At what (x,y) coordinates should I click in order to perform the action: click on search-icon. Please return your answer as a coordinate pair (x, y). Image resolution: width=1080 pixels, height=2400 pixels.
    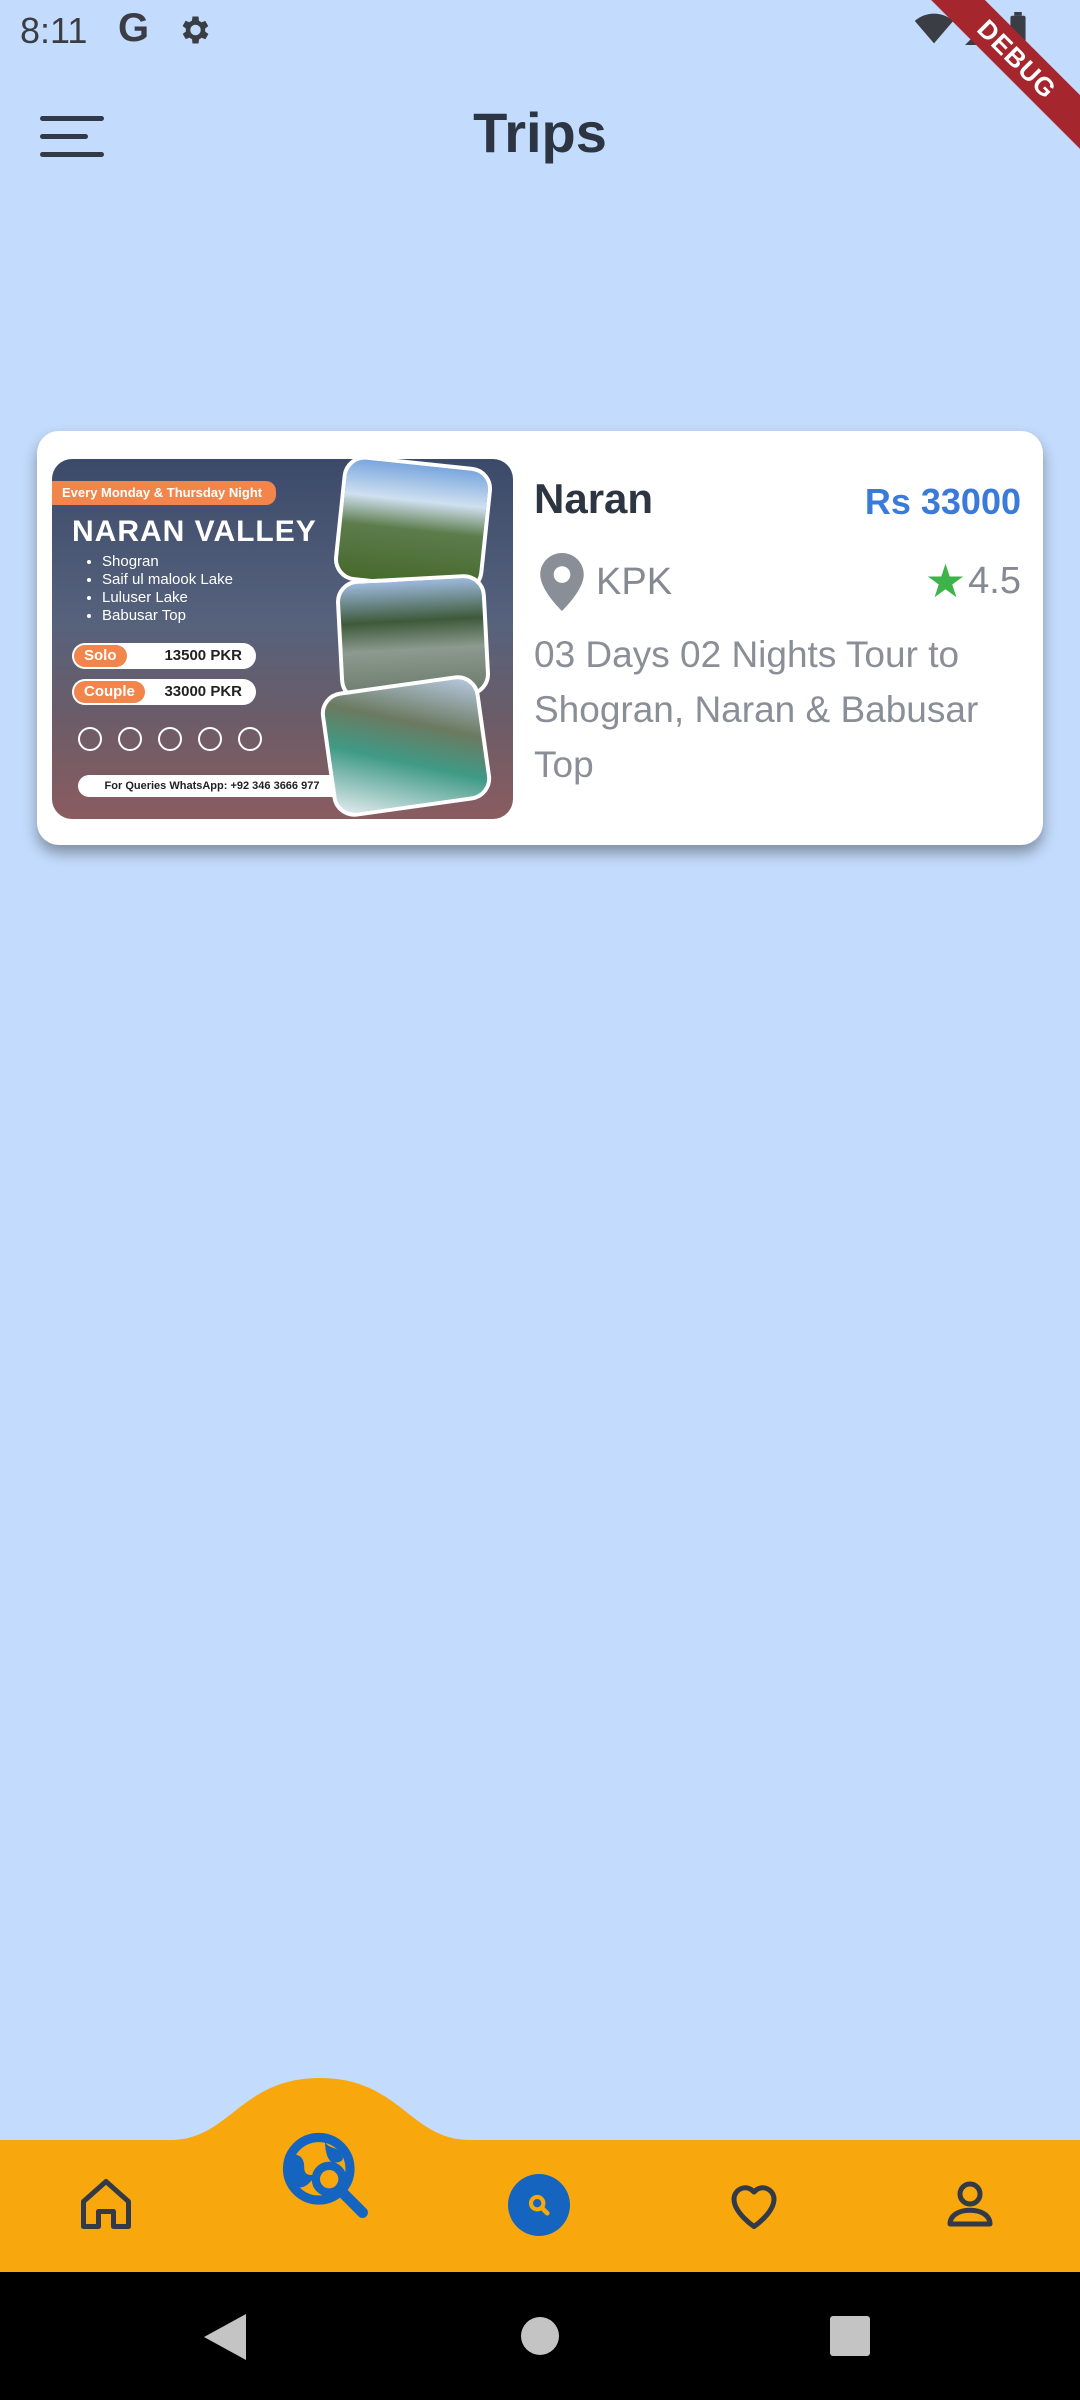
    Looking at the image, I should click on (539, 2205).